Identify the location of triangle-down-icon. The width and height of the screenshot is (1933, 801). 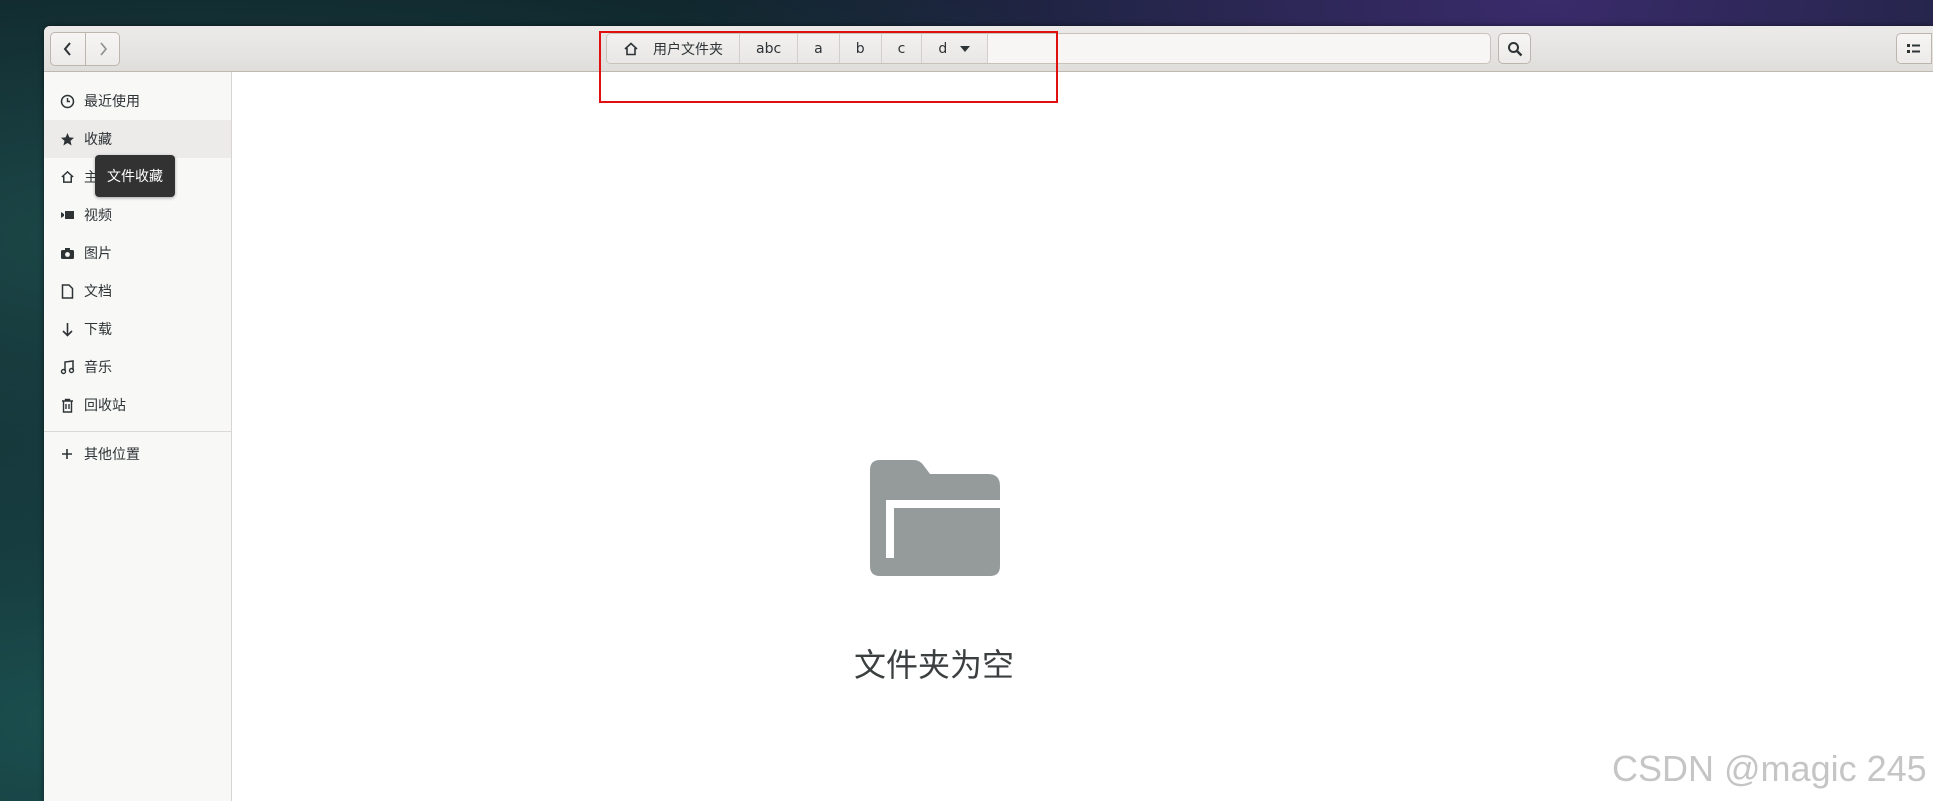
(965, 49).